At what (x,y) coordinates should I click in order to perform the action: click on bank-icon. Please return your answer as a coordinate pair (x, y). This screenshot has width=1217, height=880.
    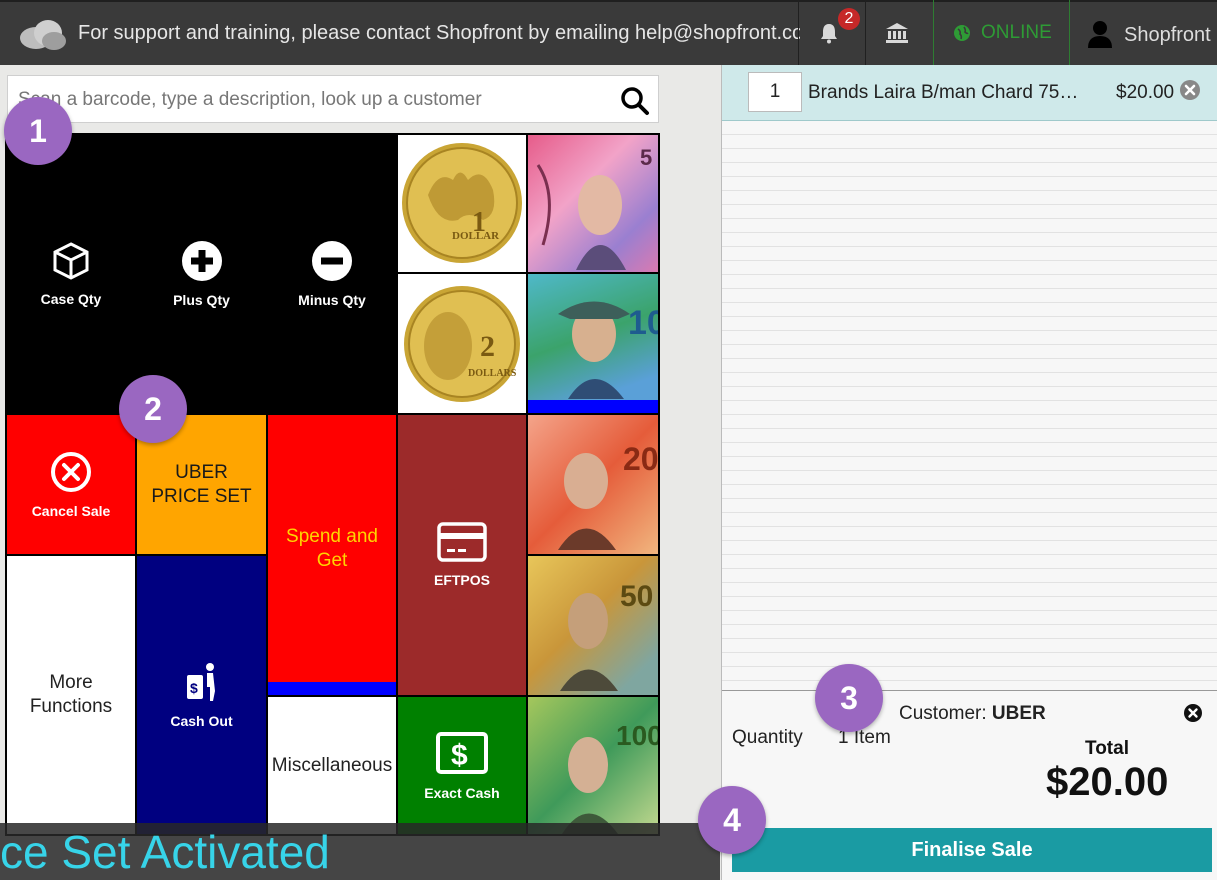
    Looking at the image, I should click on (897, 33).